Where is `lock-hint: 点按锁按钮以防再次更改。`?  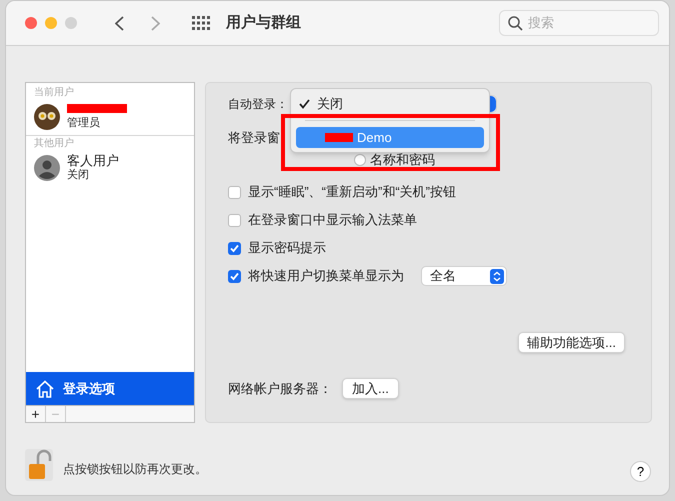 lock-hint: 点按锁按钮以防再次更改。 is located at coordinates (135, 469).